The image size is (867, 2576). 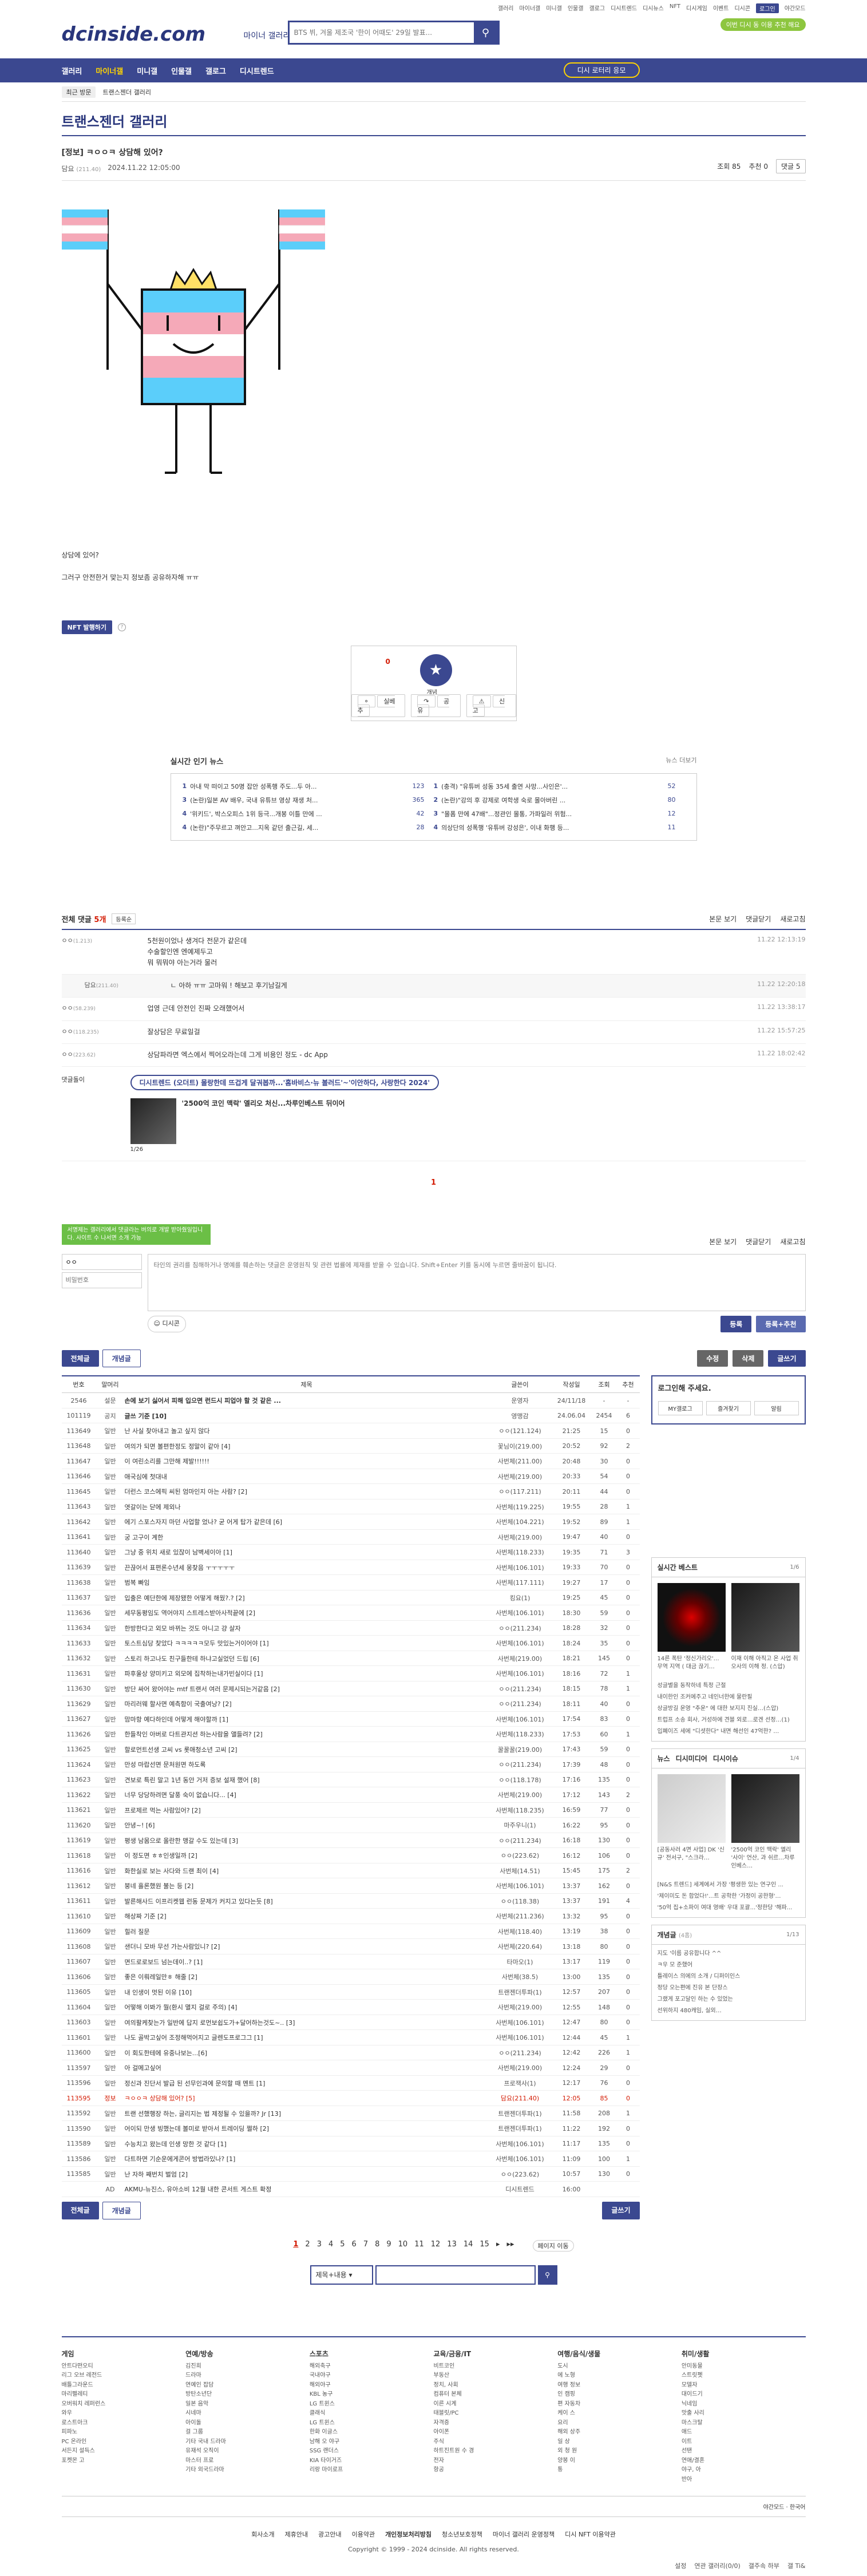 I want to click on comment-count-button: 댓글 5, so click(x=790, y=166).